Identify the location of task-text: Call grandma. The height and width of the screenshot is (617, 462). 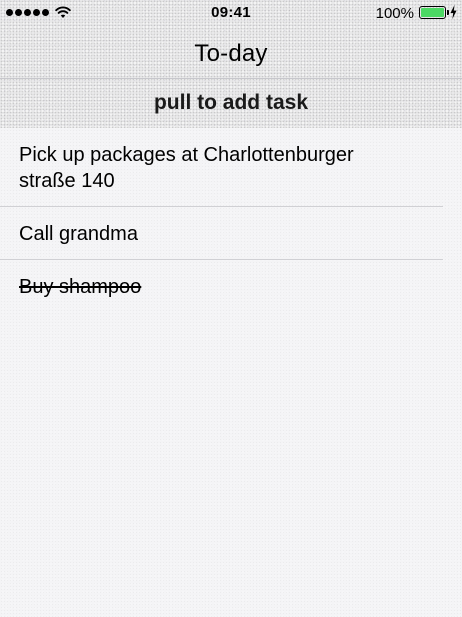
(78, 234).